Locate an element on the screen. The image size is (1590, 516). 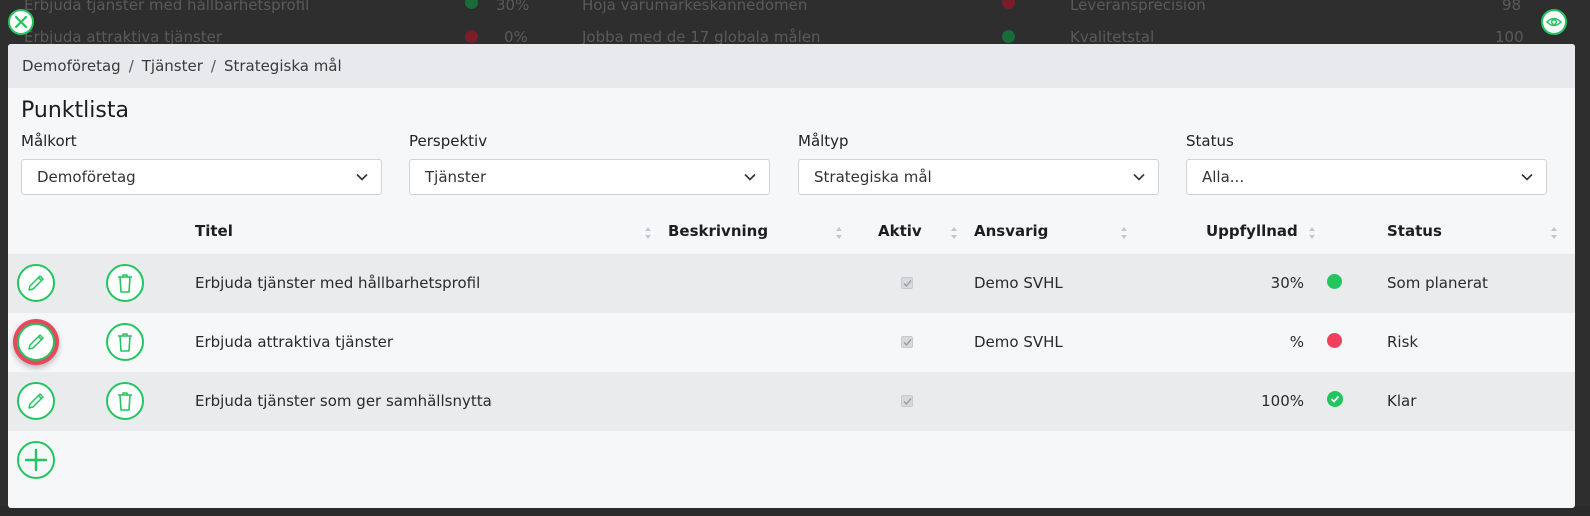
status-green-dot is located at coordinates (1334, 281).